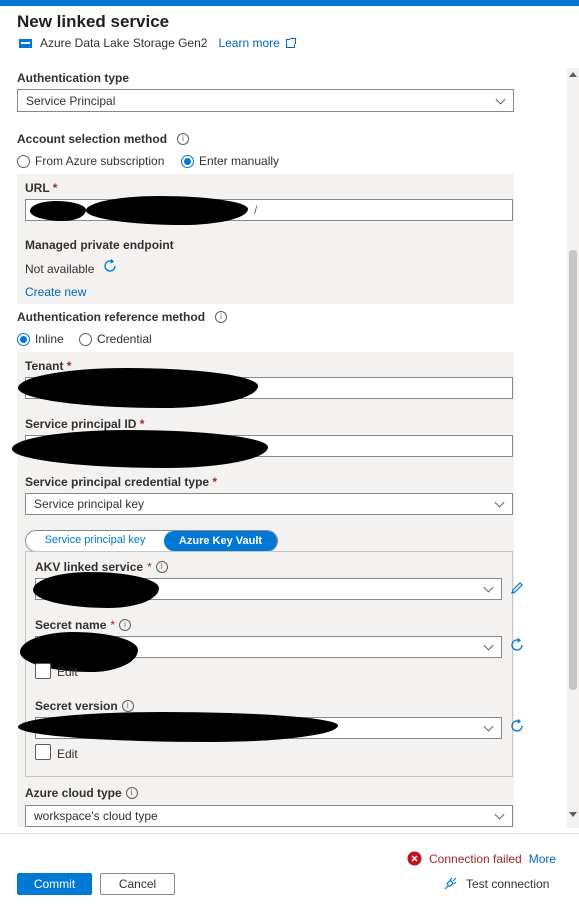 This screenshot has width=579, height=906. Describe the element at coordinates (573, 470) in the screenshot. I see `scrollbar-thumb` at that location.